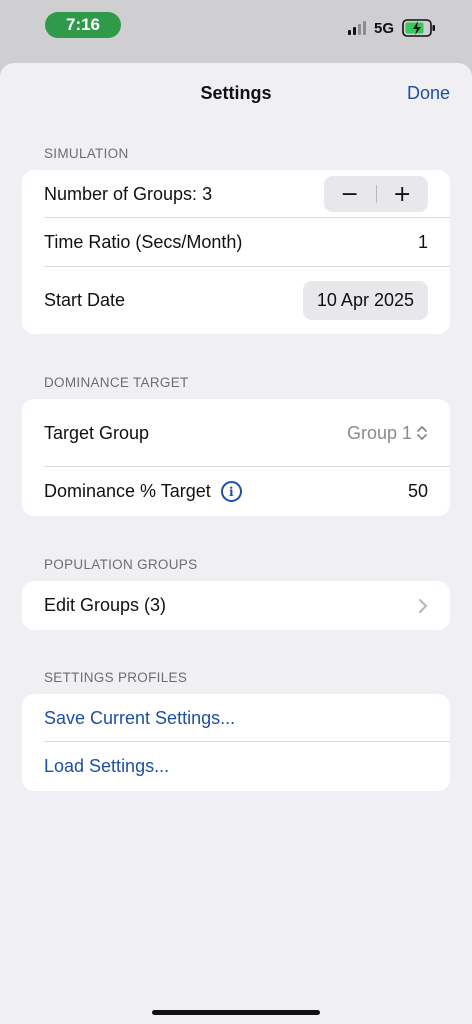 This screenshot has height=1024, width=472. I want to click on time-ratio-row: Time Ratio (Secs/Month) 1, so click(236, 242).